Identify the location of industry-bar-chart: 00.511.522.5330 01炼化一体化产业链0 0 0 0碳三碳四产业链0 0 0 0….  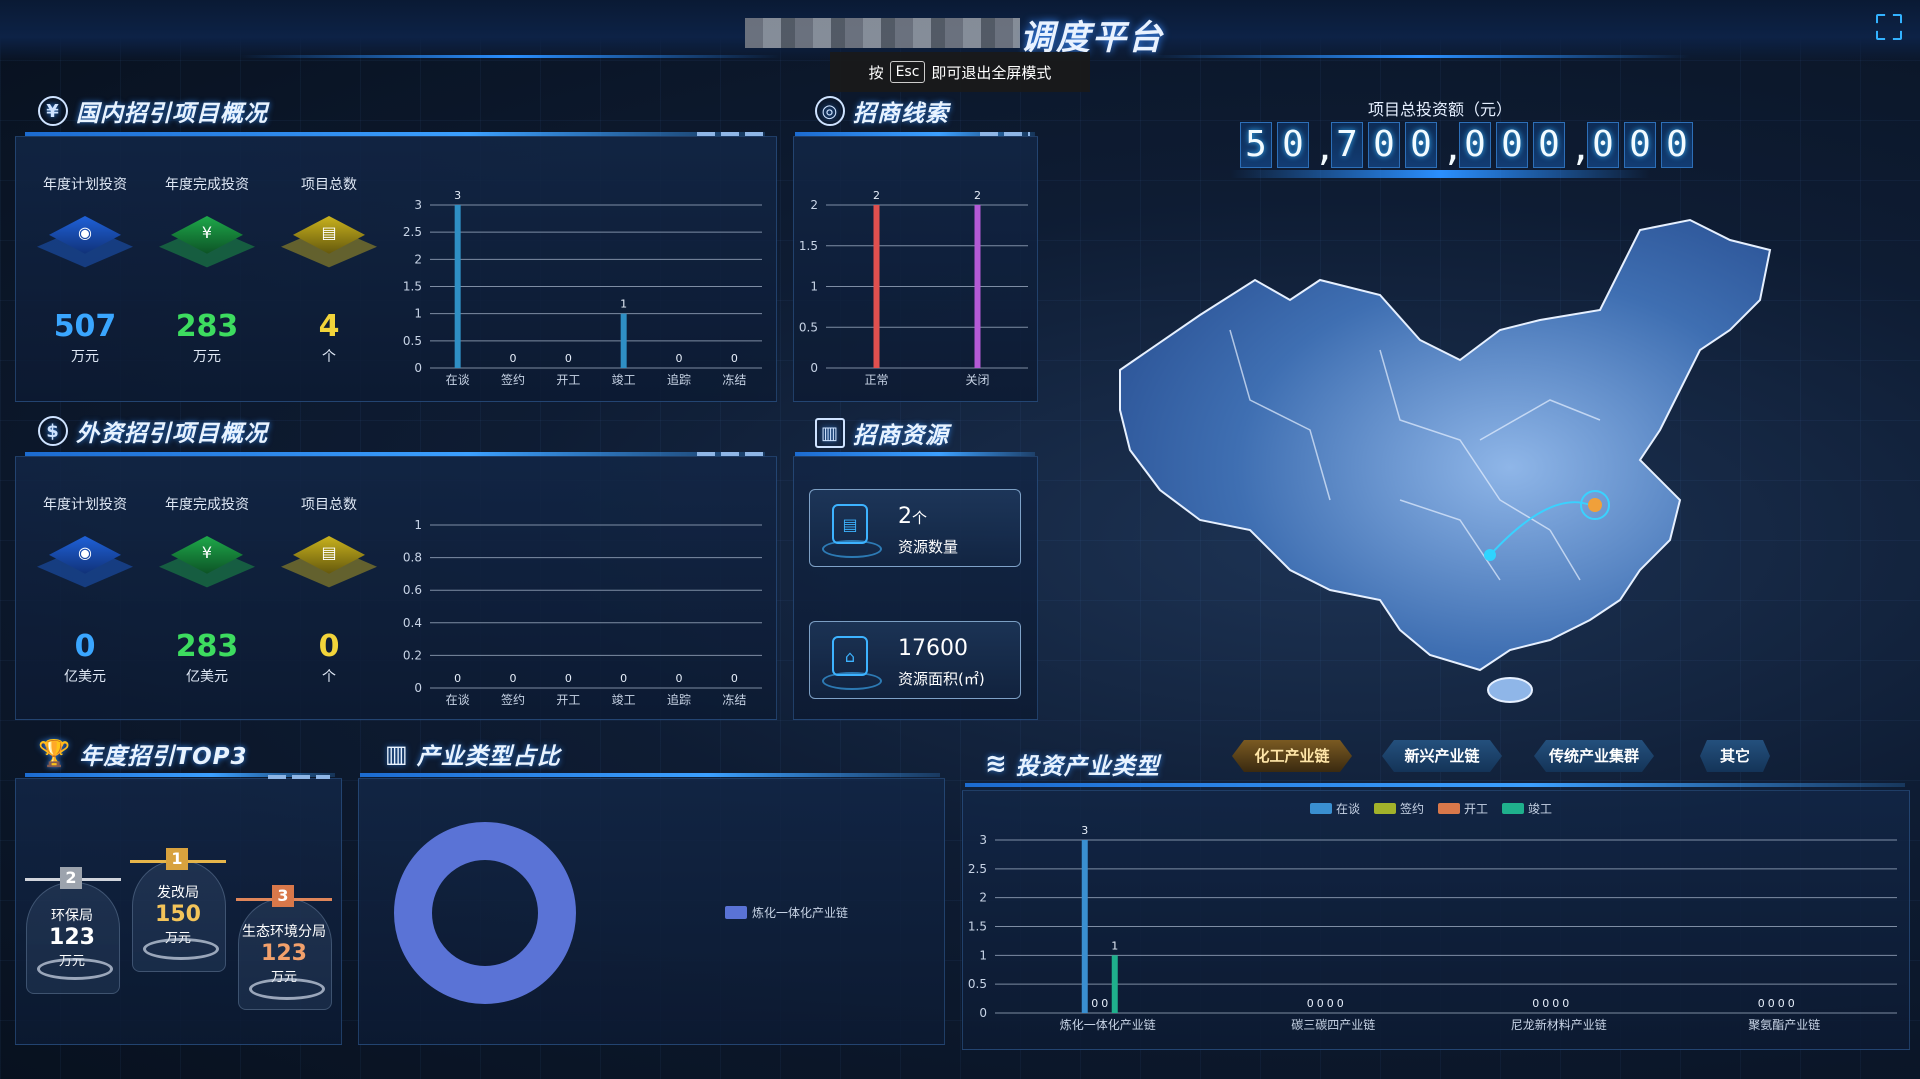
(1432, 916).